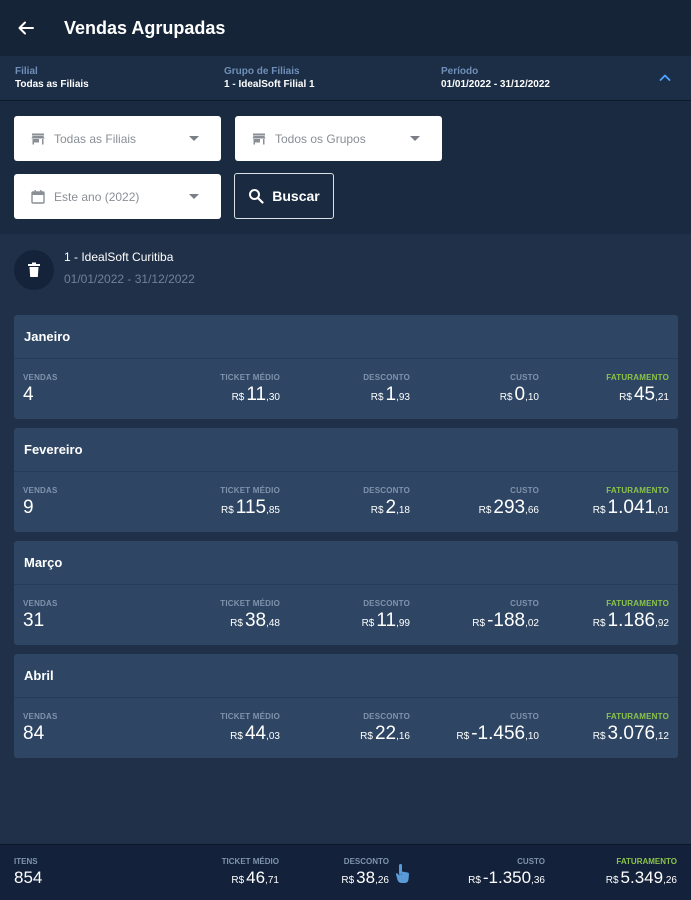 Image resolution: width=691 pixels, height=900 pixels. What do you see at coordinates (403, 397) in the screenshot?
I see `desconto-cents: ,93` at bounding box center [403, 397].